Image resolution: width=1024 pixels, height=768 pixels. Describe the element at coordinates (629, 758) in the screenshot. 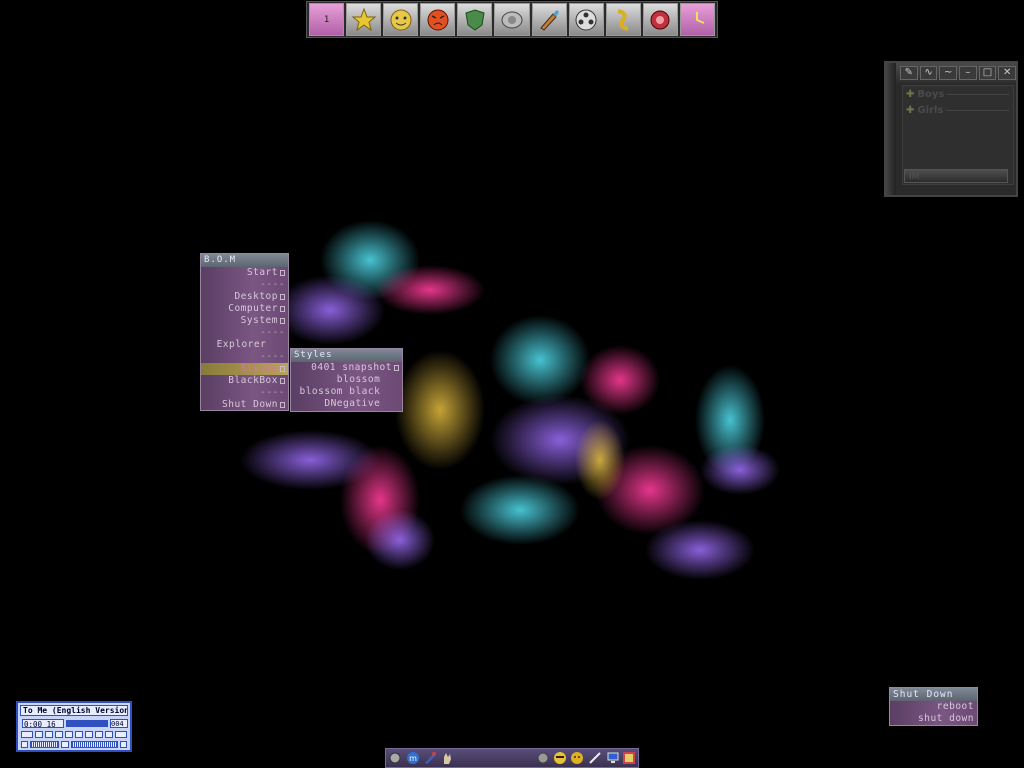

I see `app-tray-icon` at that location.